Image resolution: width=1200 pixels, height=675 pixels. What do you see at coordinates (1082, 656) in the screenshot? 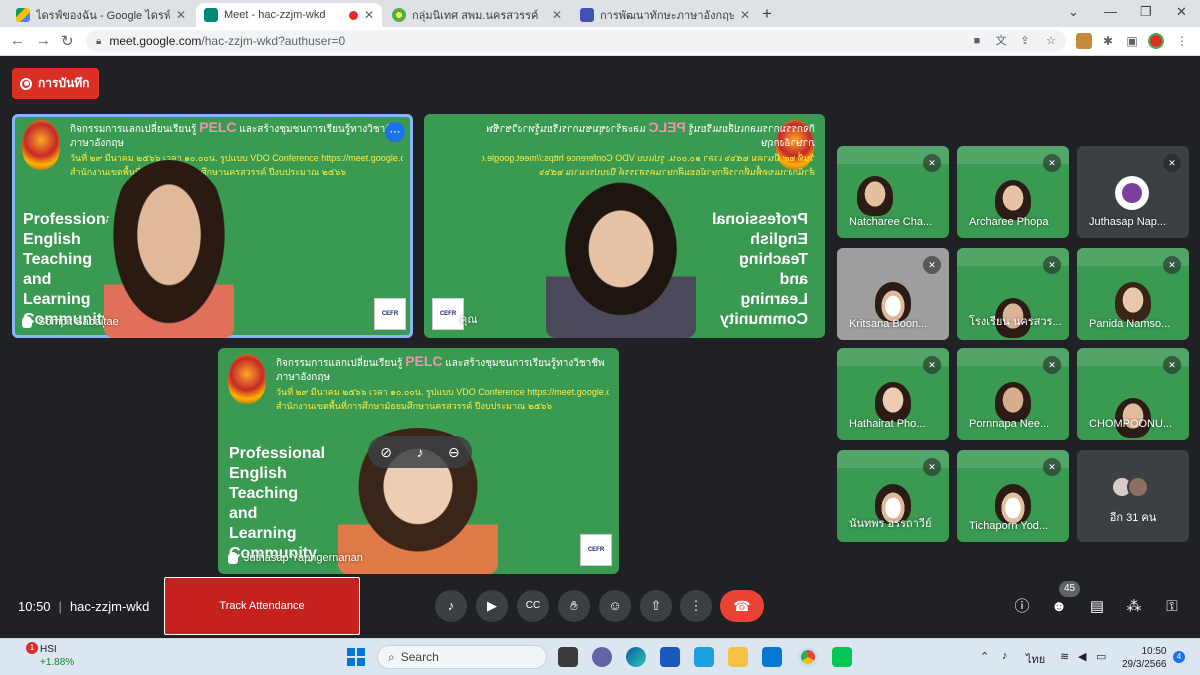
I see `volume-icon: ◀` at bounding box center [1082, 656].